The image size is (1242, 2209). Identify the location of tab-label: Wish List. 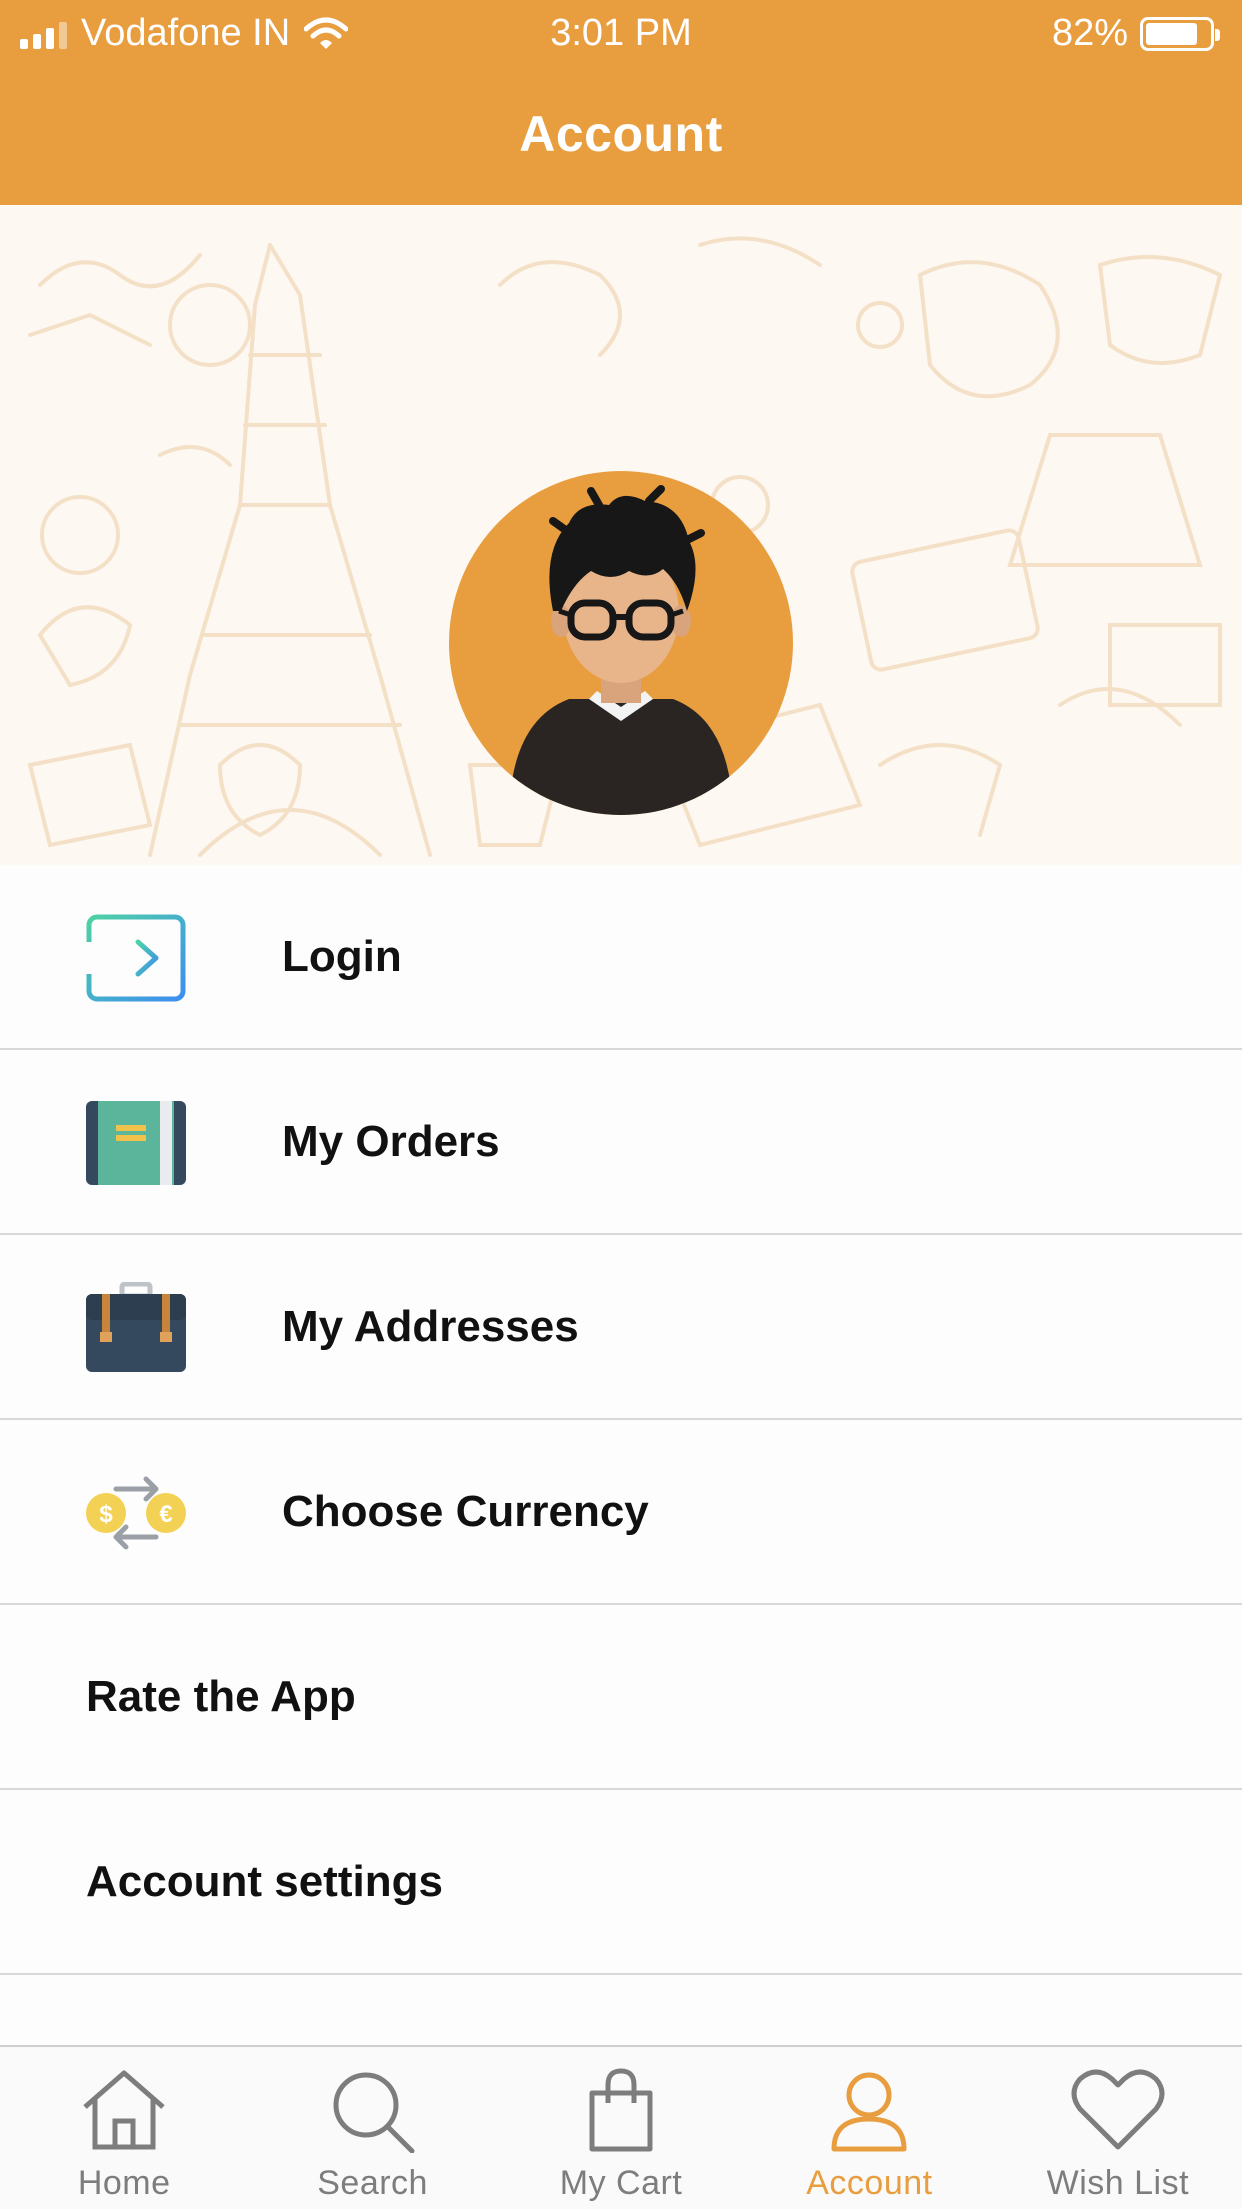
(1118, 2183).